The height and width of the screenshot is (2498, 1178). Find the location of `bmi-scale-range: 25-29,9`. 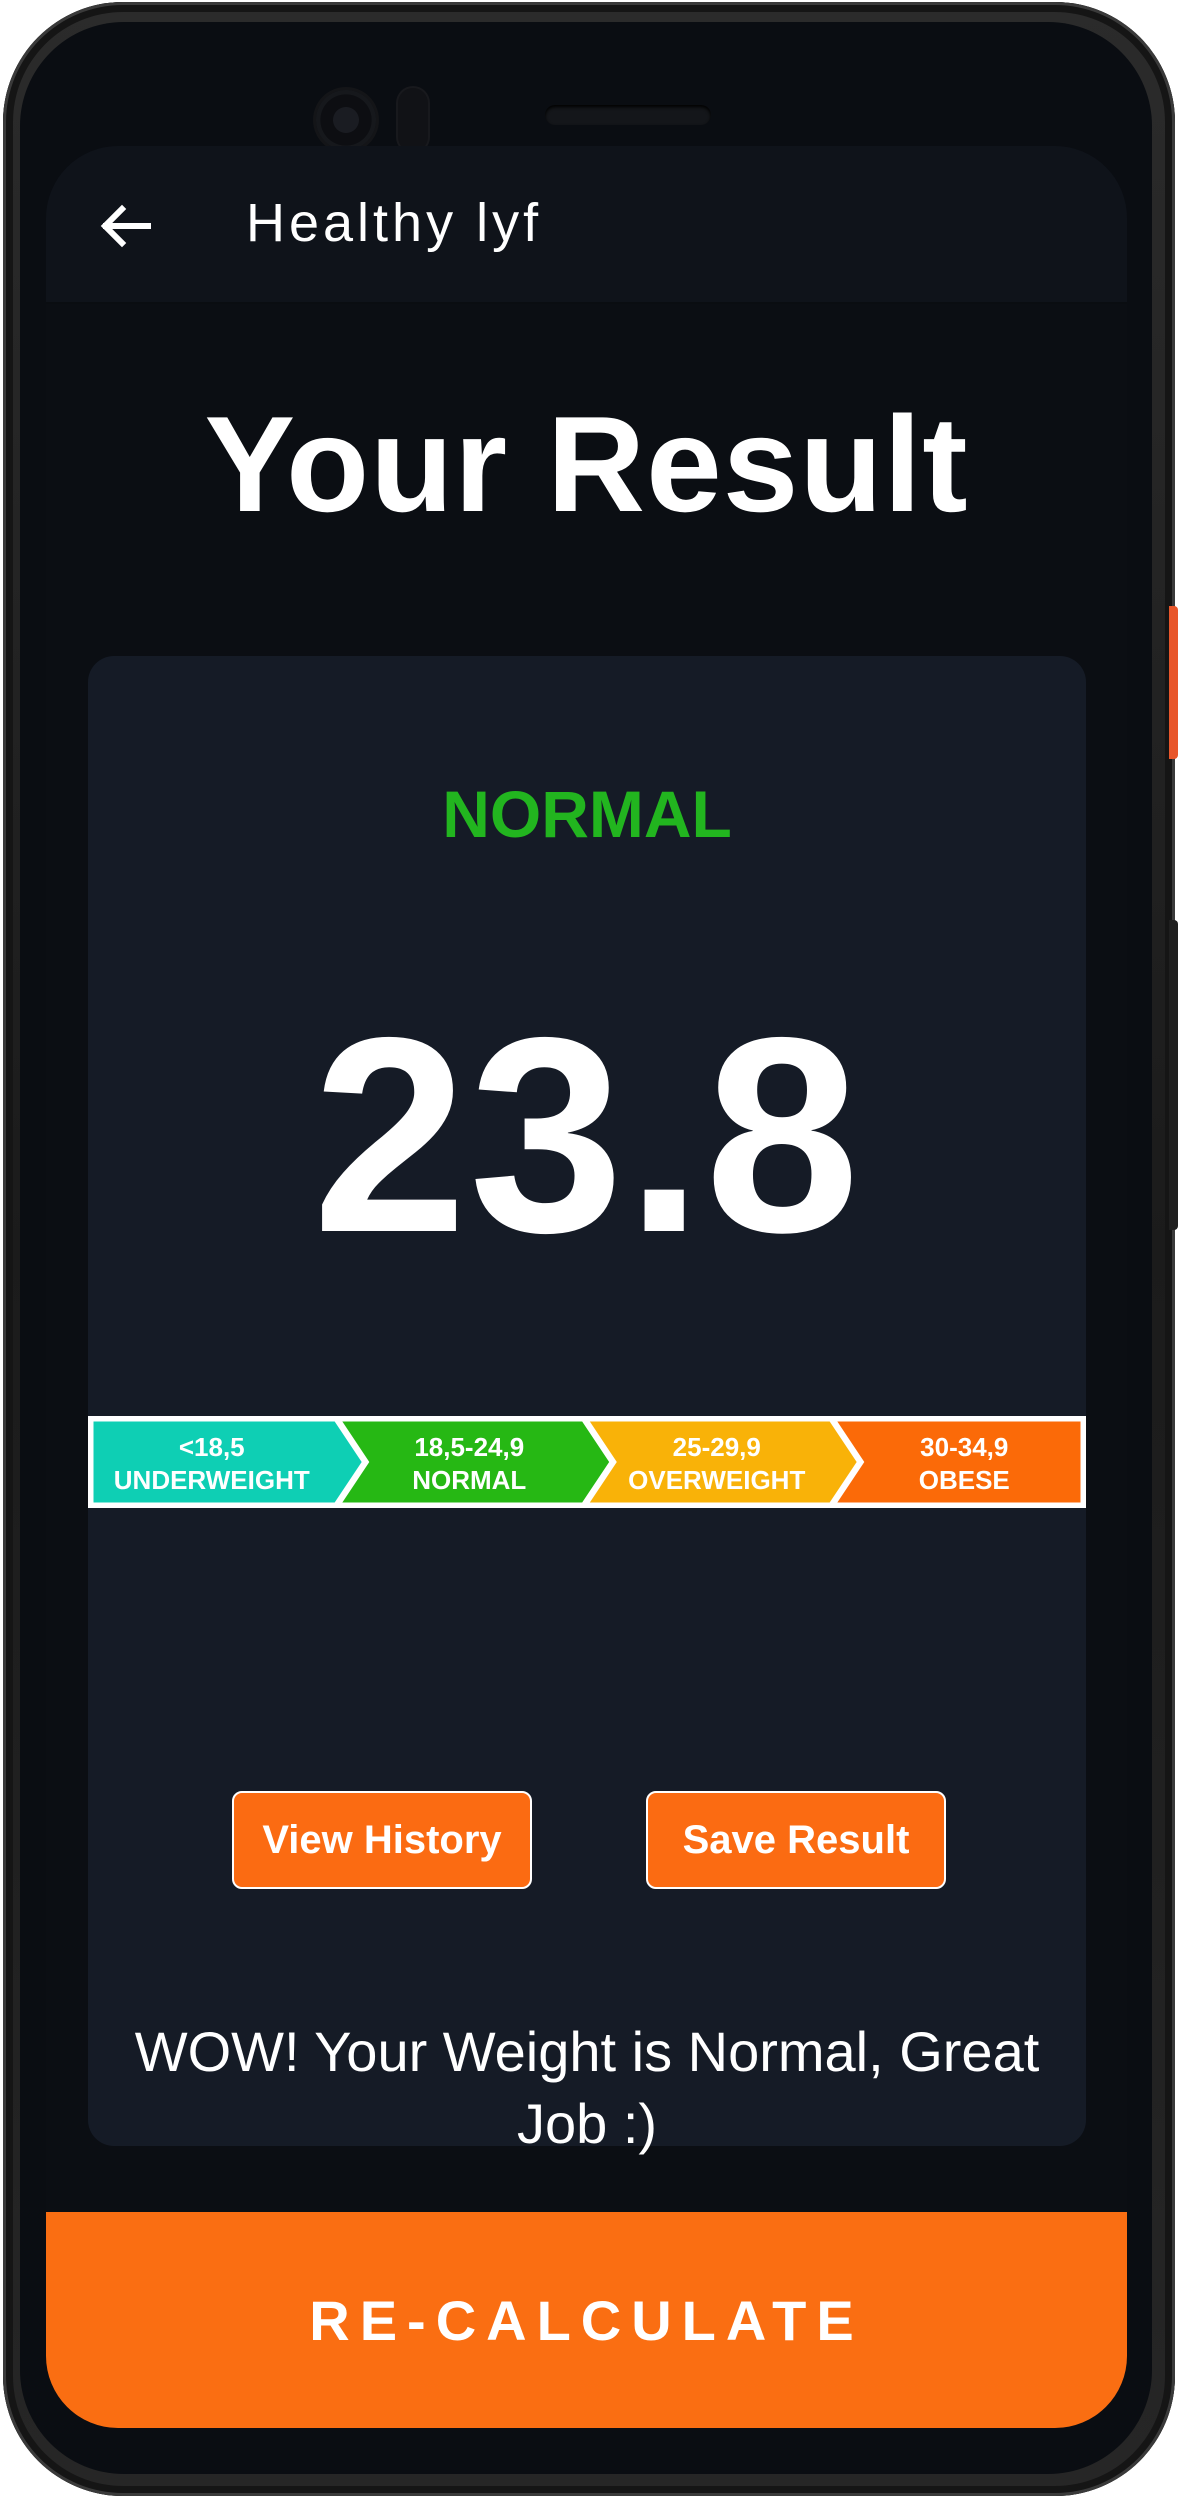

bmi-scale-range: 25-29,9 is located at coordinates (717, 1447).